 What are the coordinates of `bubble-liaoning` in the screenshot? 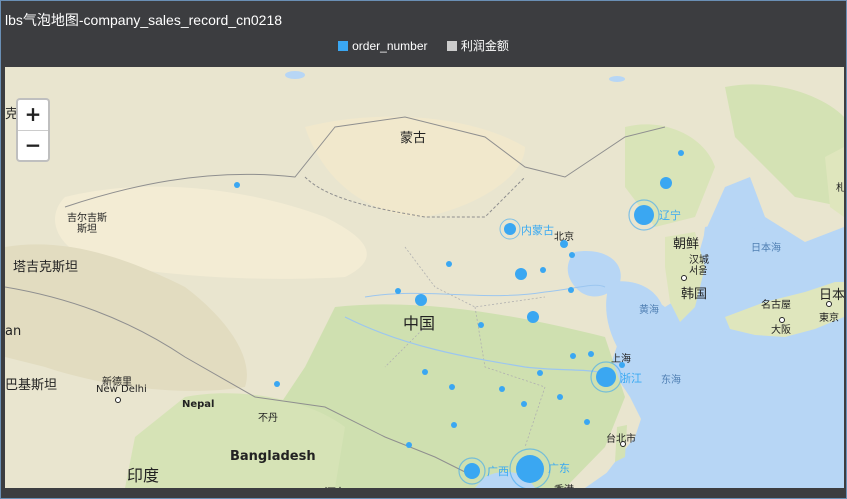 It's located at (644, 215).